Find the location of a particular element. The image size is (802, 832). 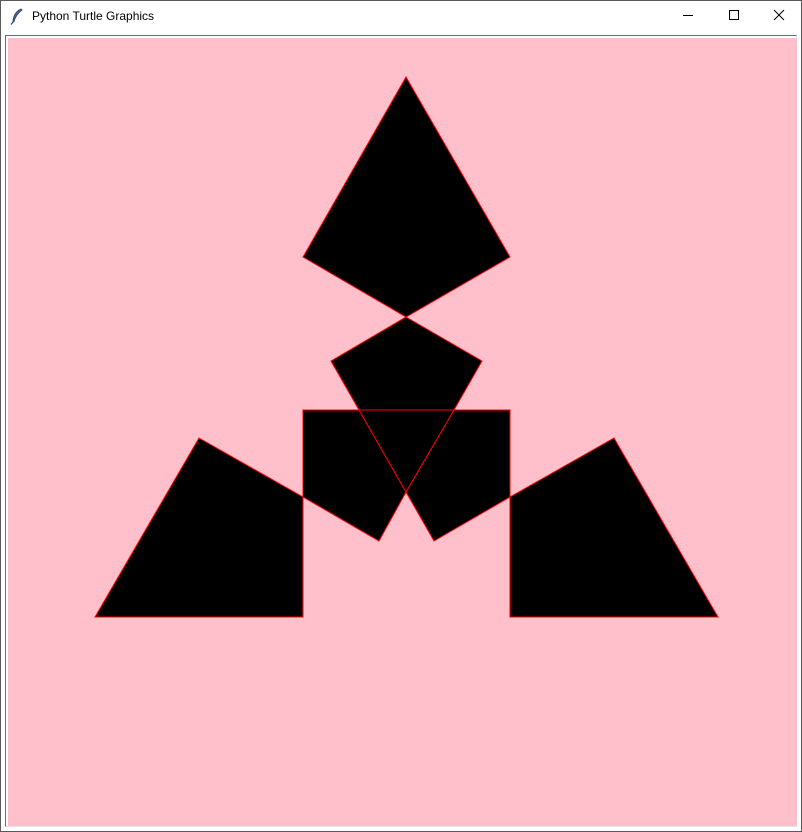

minimize-button is located at coordinates (688, 16).